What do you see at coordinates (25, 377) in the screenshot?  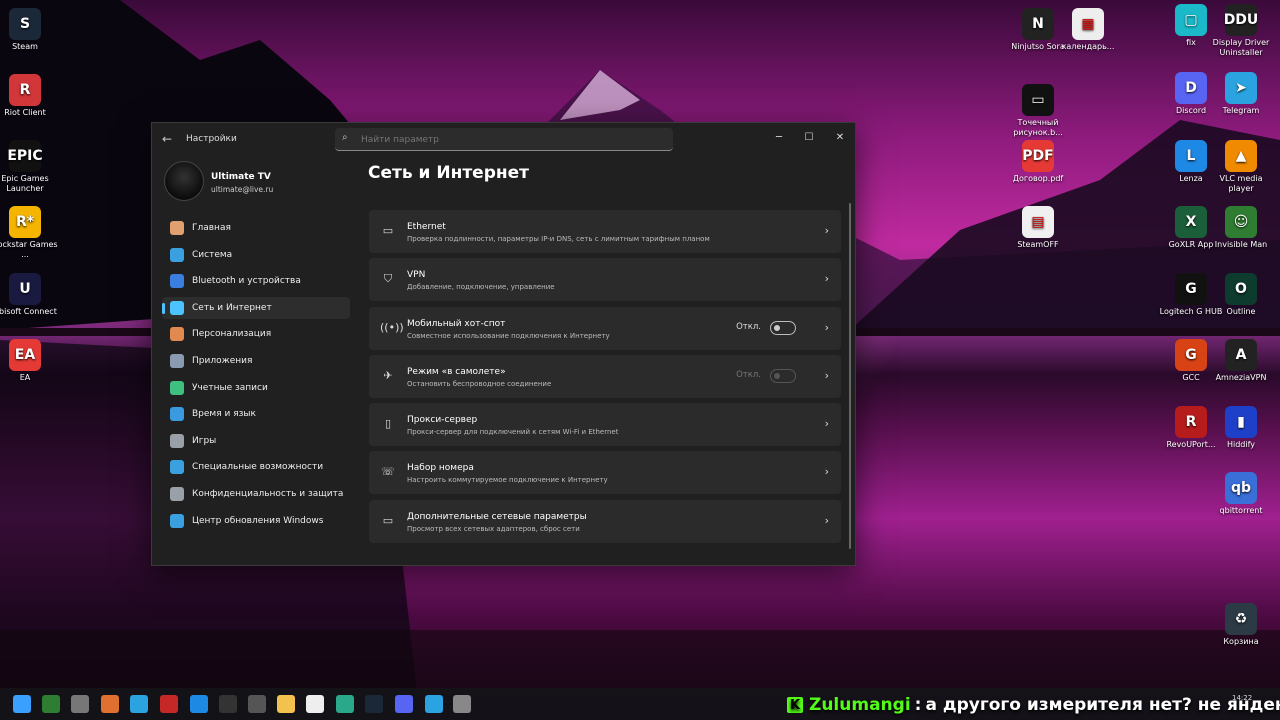 I see `desktop-icon-label: EA` at bounding box center [25, 377].